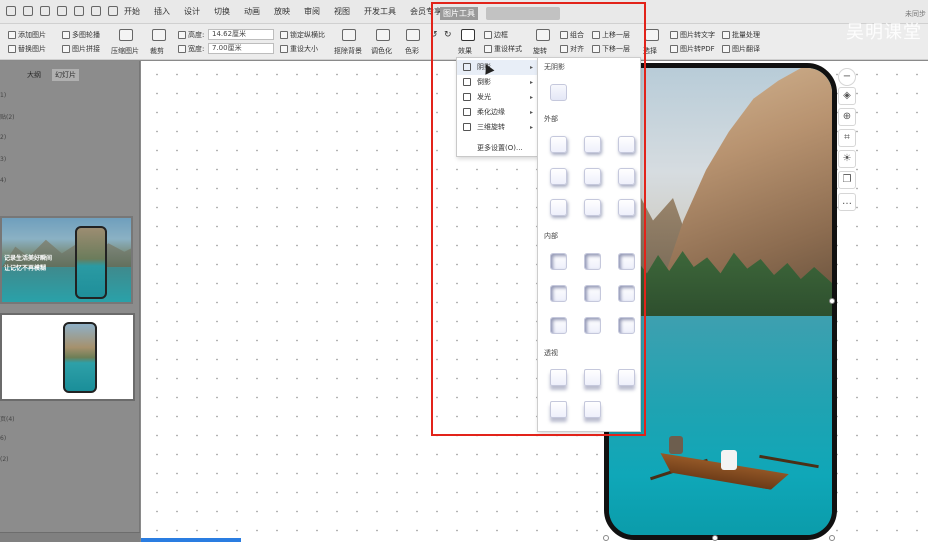 This screenshot has height=542, width=928. I want to click on tab-view: 视图, so click(342, 12).